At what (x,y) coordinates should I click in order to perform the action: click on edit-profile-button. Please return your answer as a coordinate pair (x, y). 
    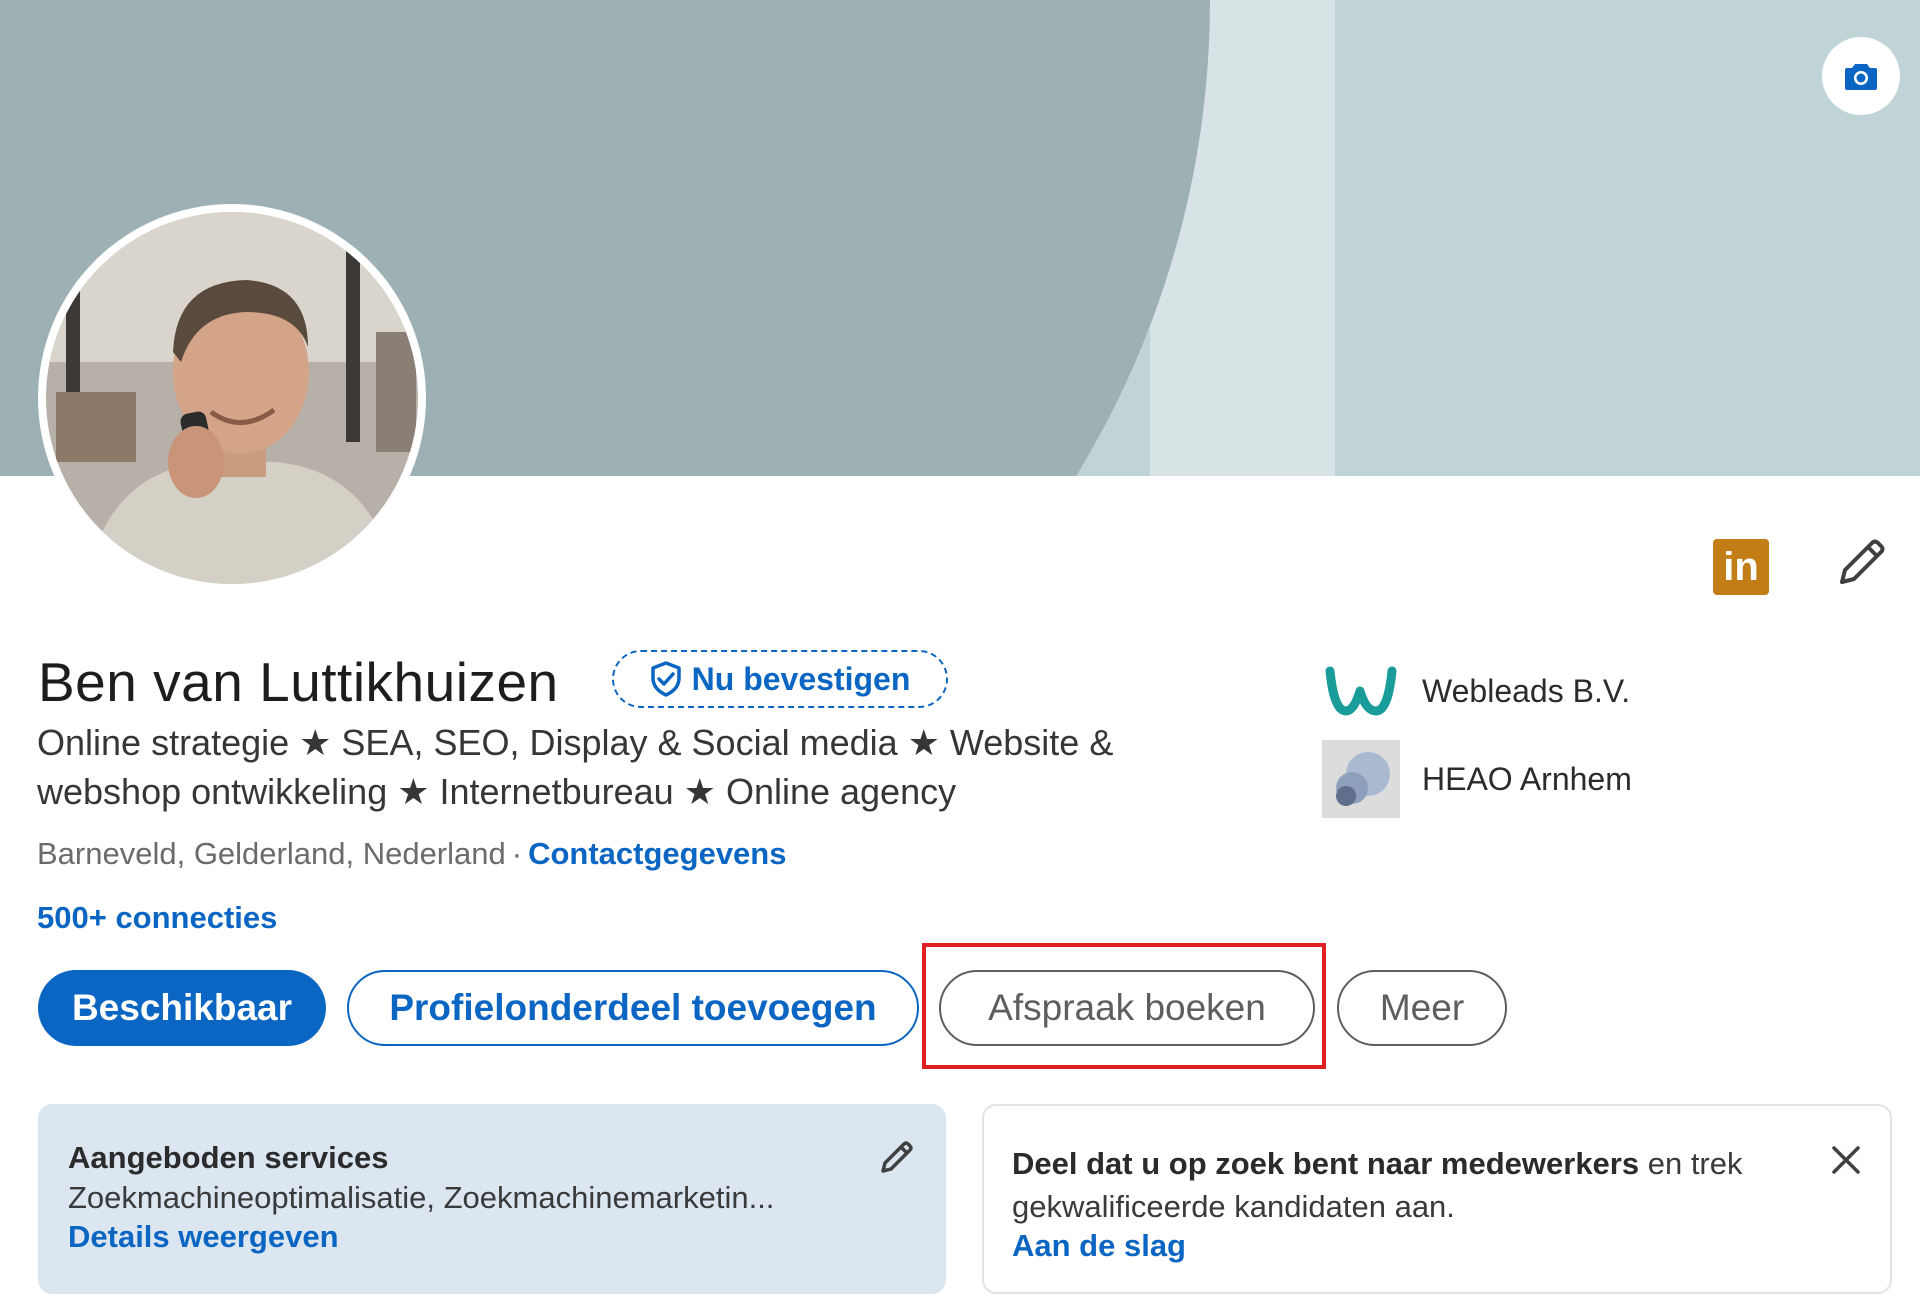
    Looking at the image, I should click on (1860, 564).